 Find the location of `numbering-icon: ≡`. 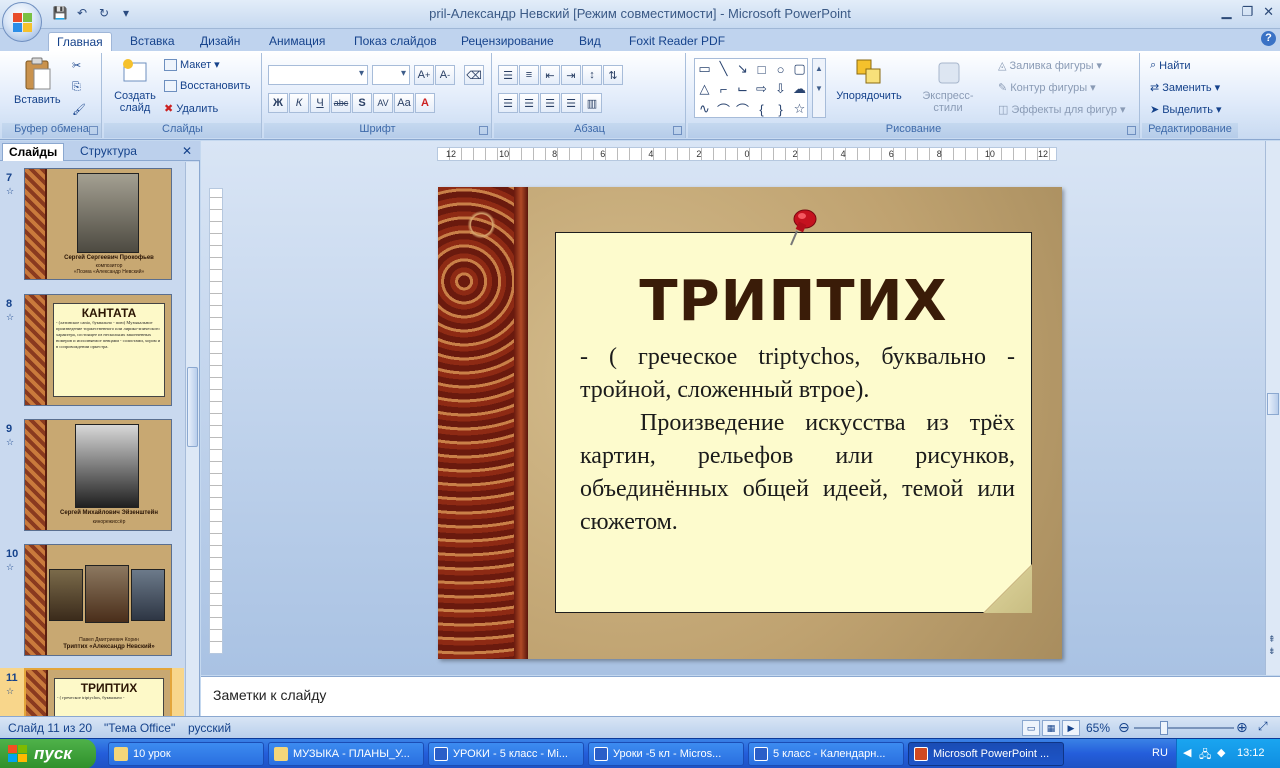

numbering-icon: ≡ is located at coordinates (529, 75).